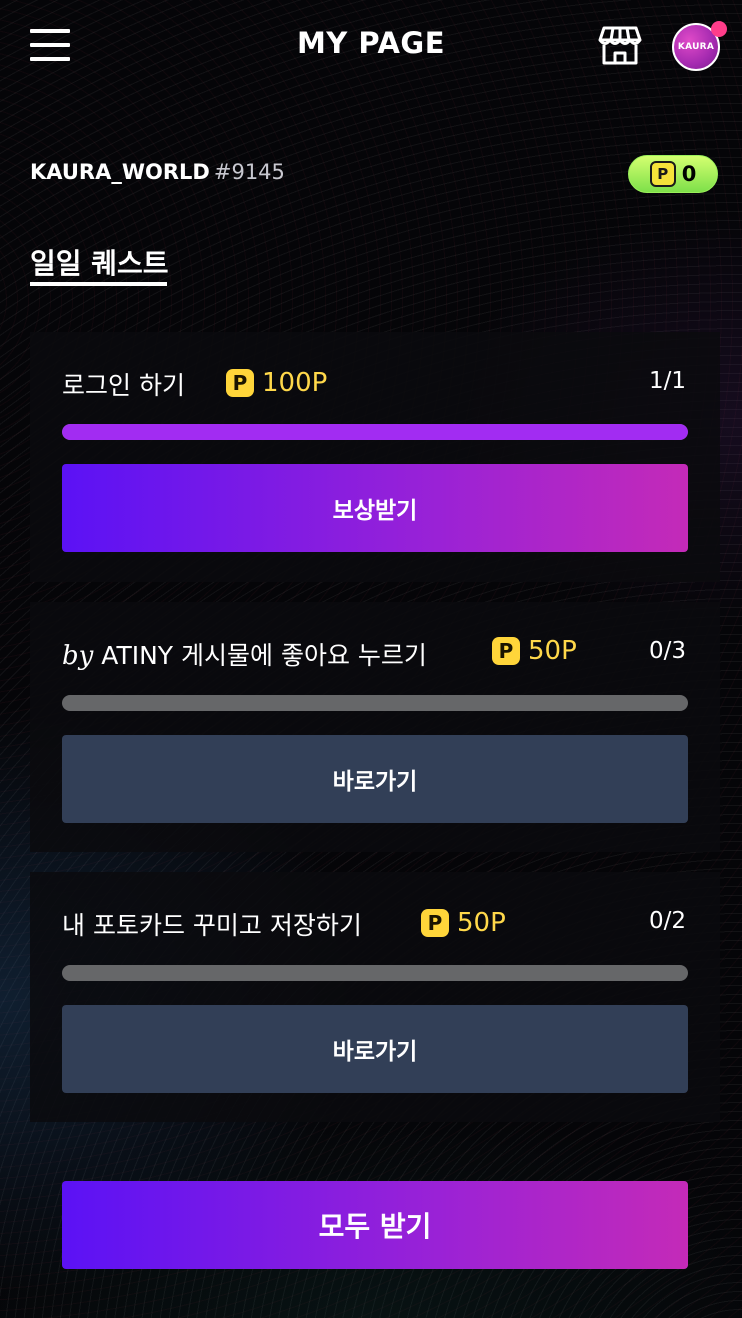 This screenshot has width=742, height=1318. What do you see at coordinates (123, 385) in the screenshot?
I see `quest-title: 로그인 하기` at bounding box center [123, 385].